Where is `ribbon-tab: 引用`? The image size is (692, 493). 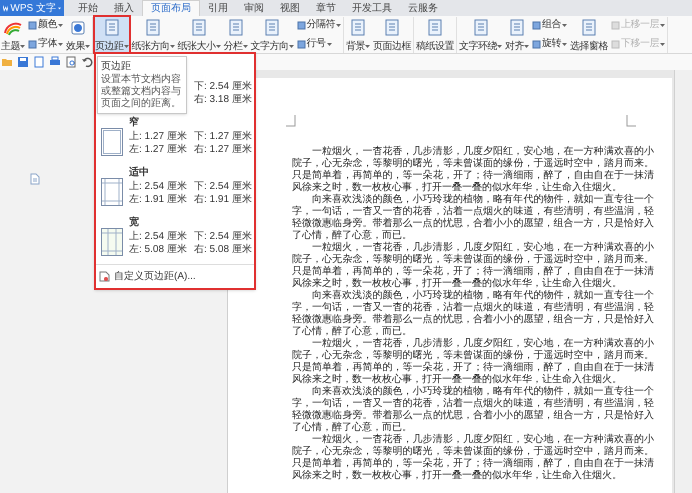
ribbon-tab: 引用 is located at coordinates (218, 8).